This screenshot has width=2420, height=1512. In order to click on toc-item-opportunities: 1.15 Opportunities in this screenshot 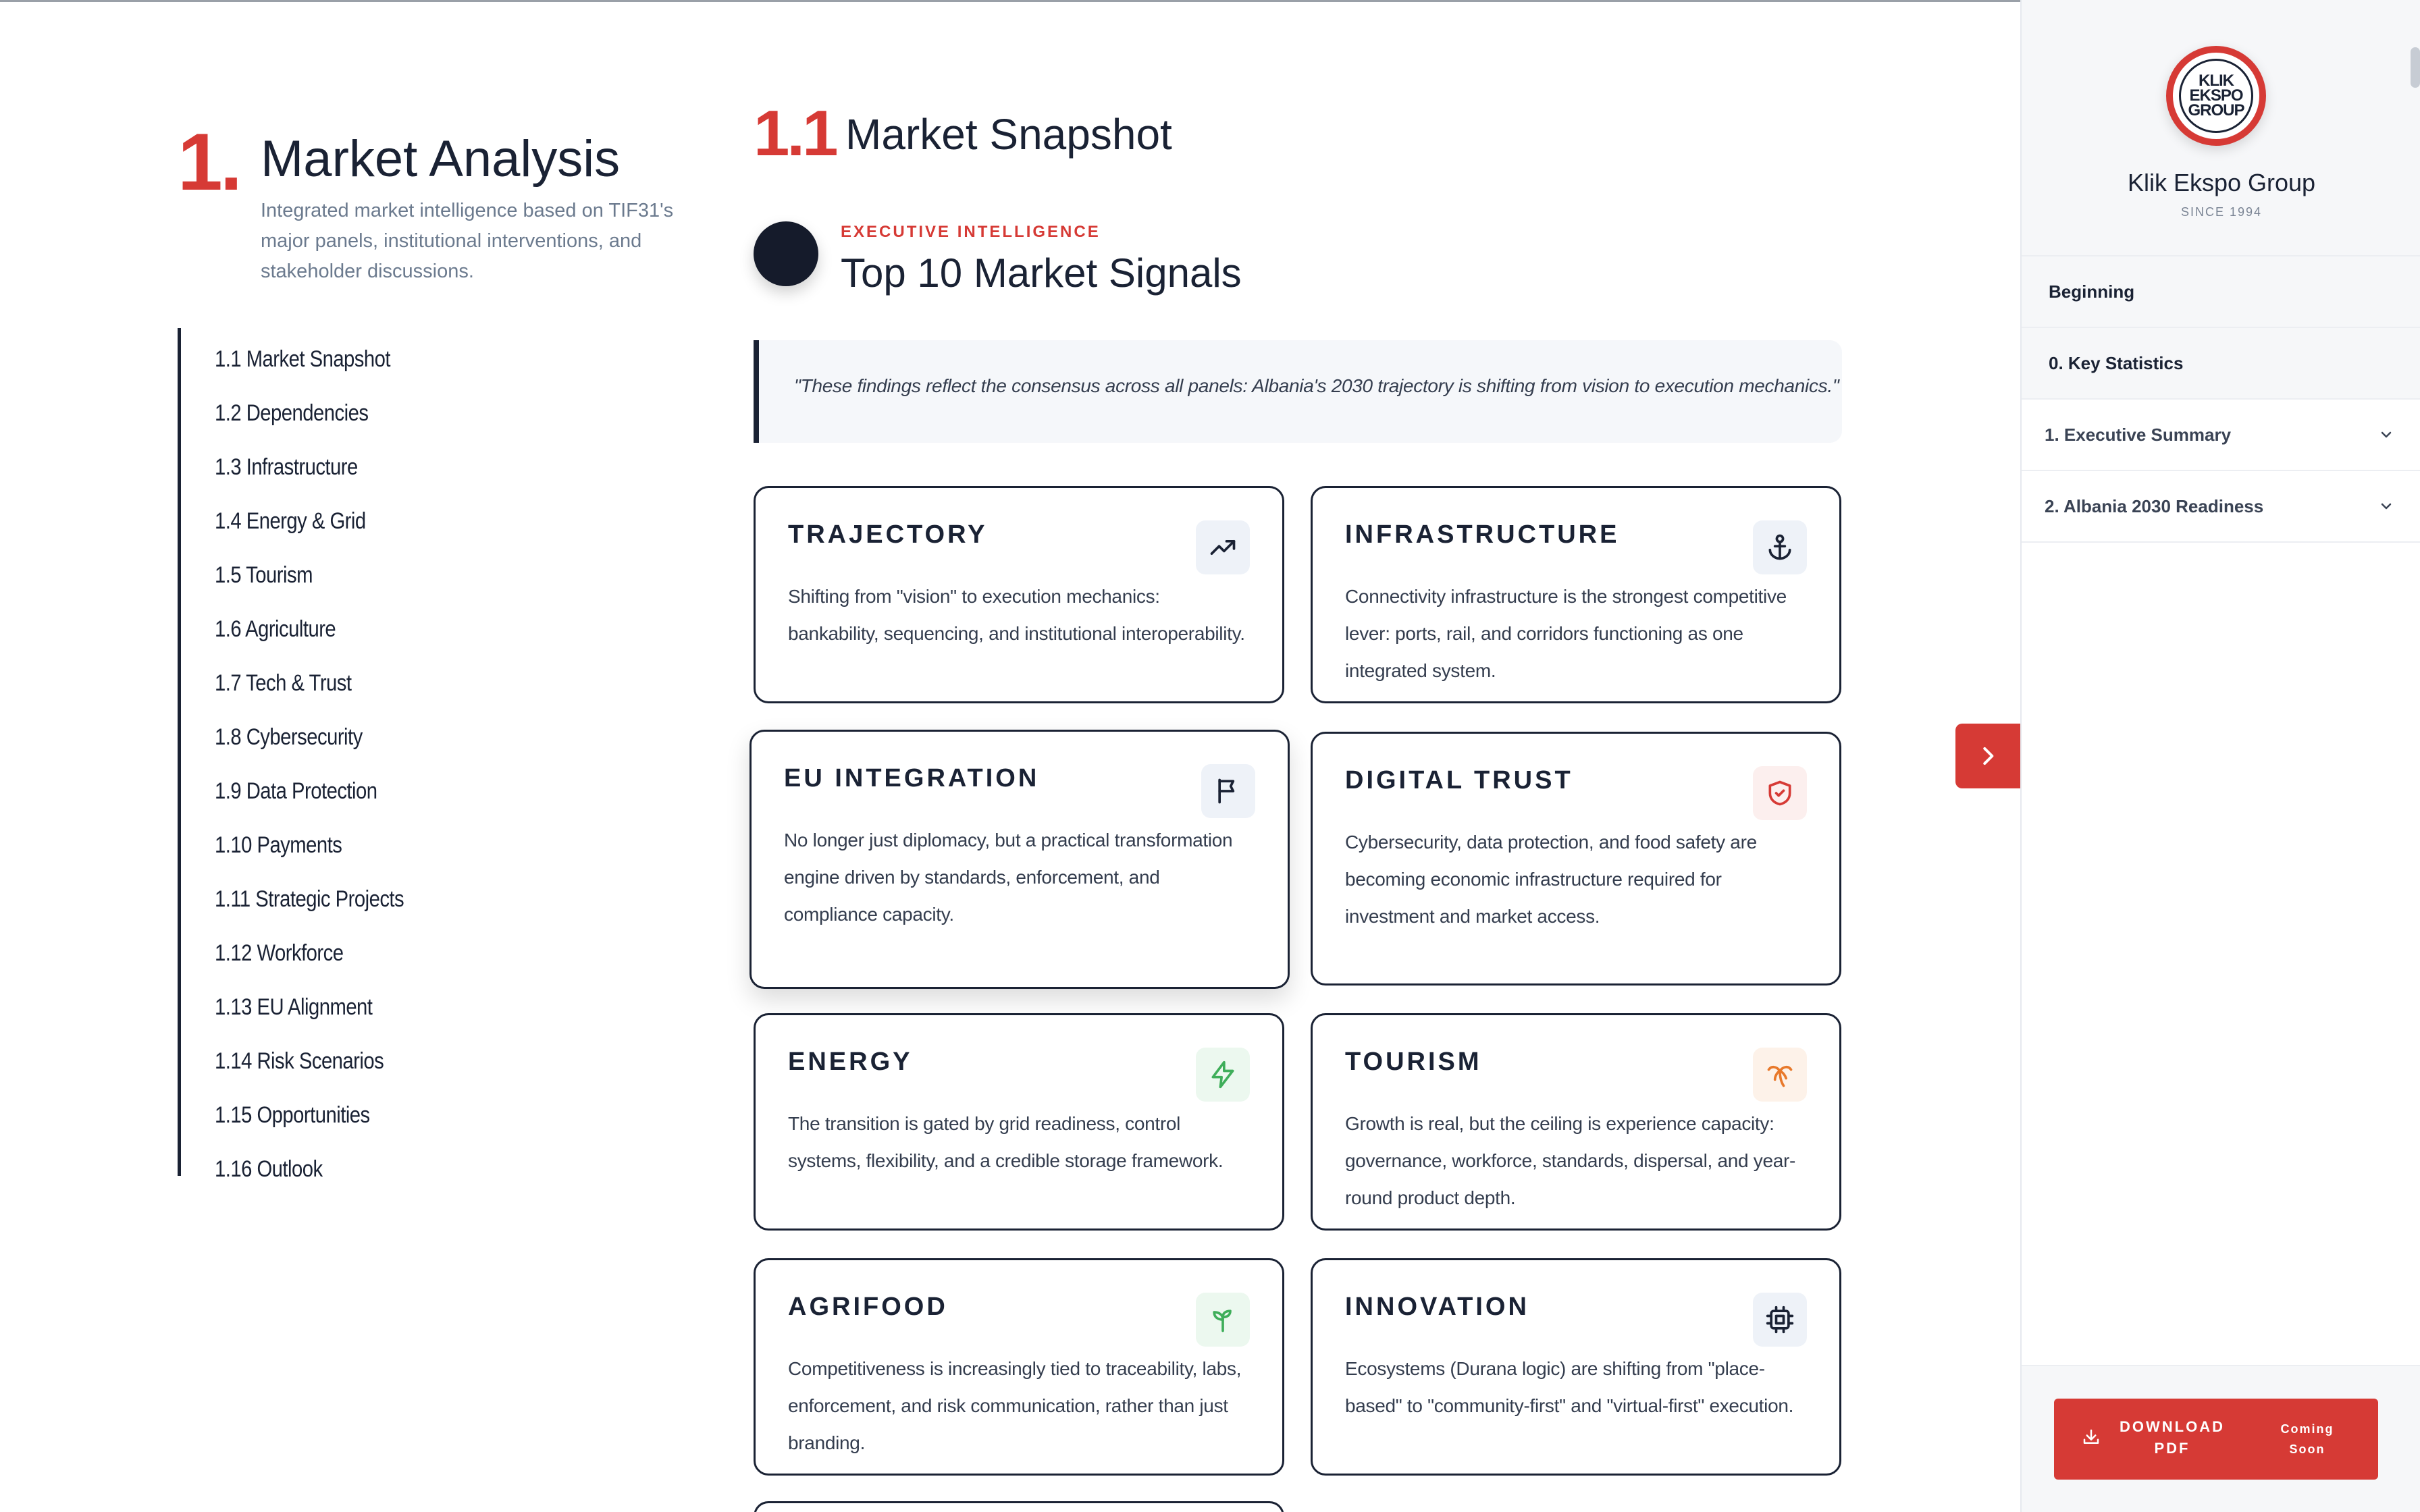, I will do `click(344, 1115)`.